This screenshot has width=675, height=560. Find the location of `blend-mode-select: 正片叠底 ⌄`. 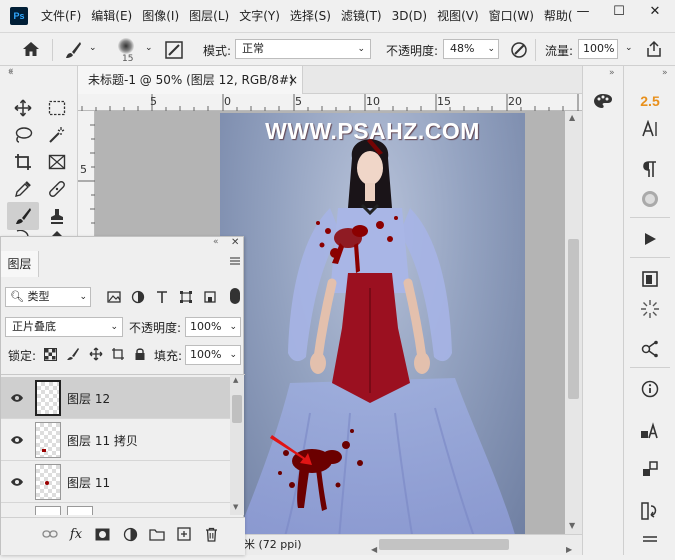

blend-mode-select: 正片叠底 ⌄ is located at coordinates (64, 327).